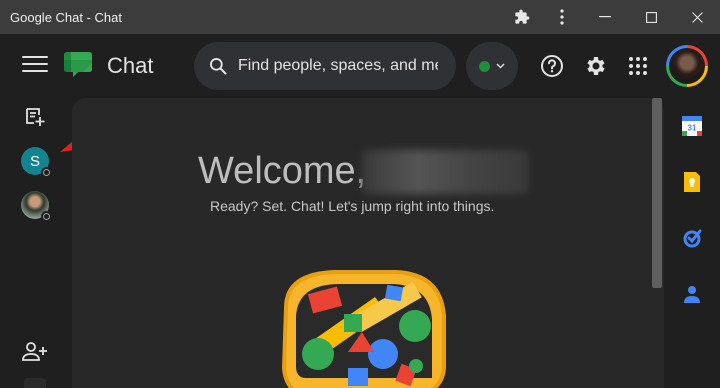 The image size is (720, 388). What do you see at coordinates (492, 66) in the screenshot?
I see `status-selector` at bounding box center [492, 66].